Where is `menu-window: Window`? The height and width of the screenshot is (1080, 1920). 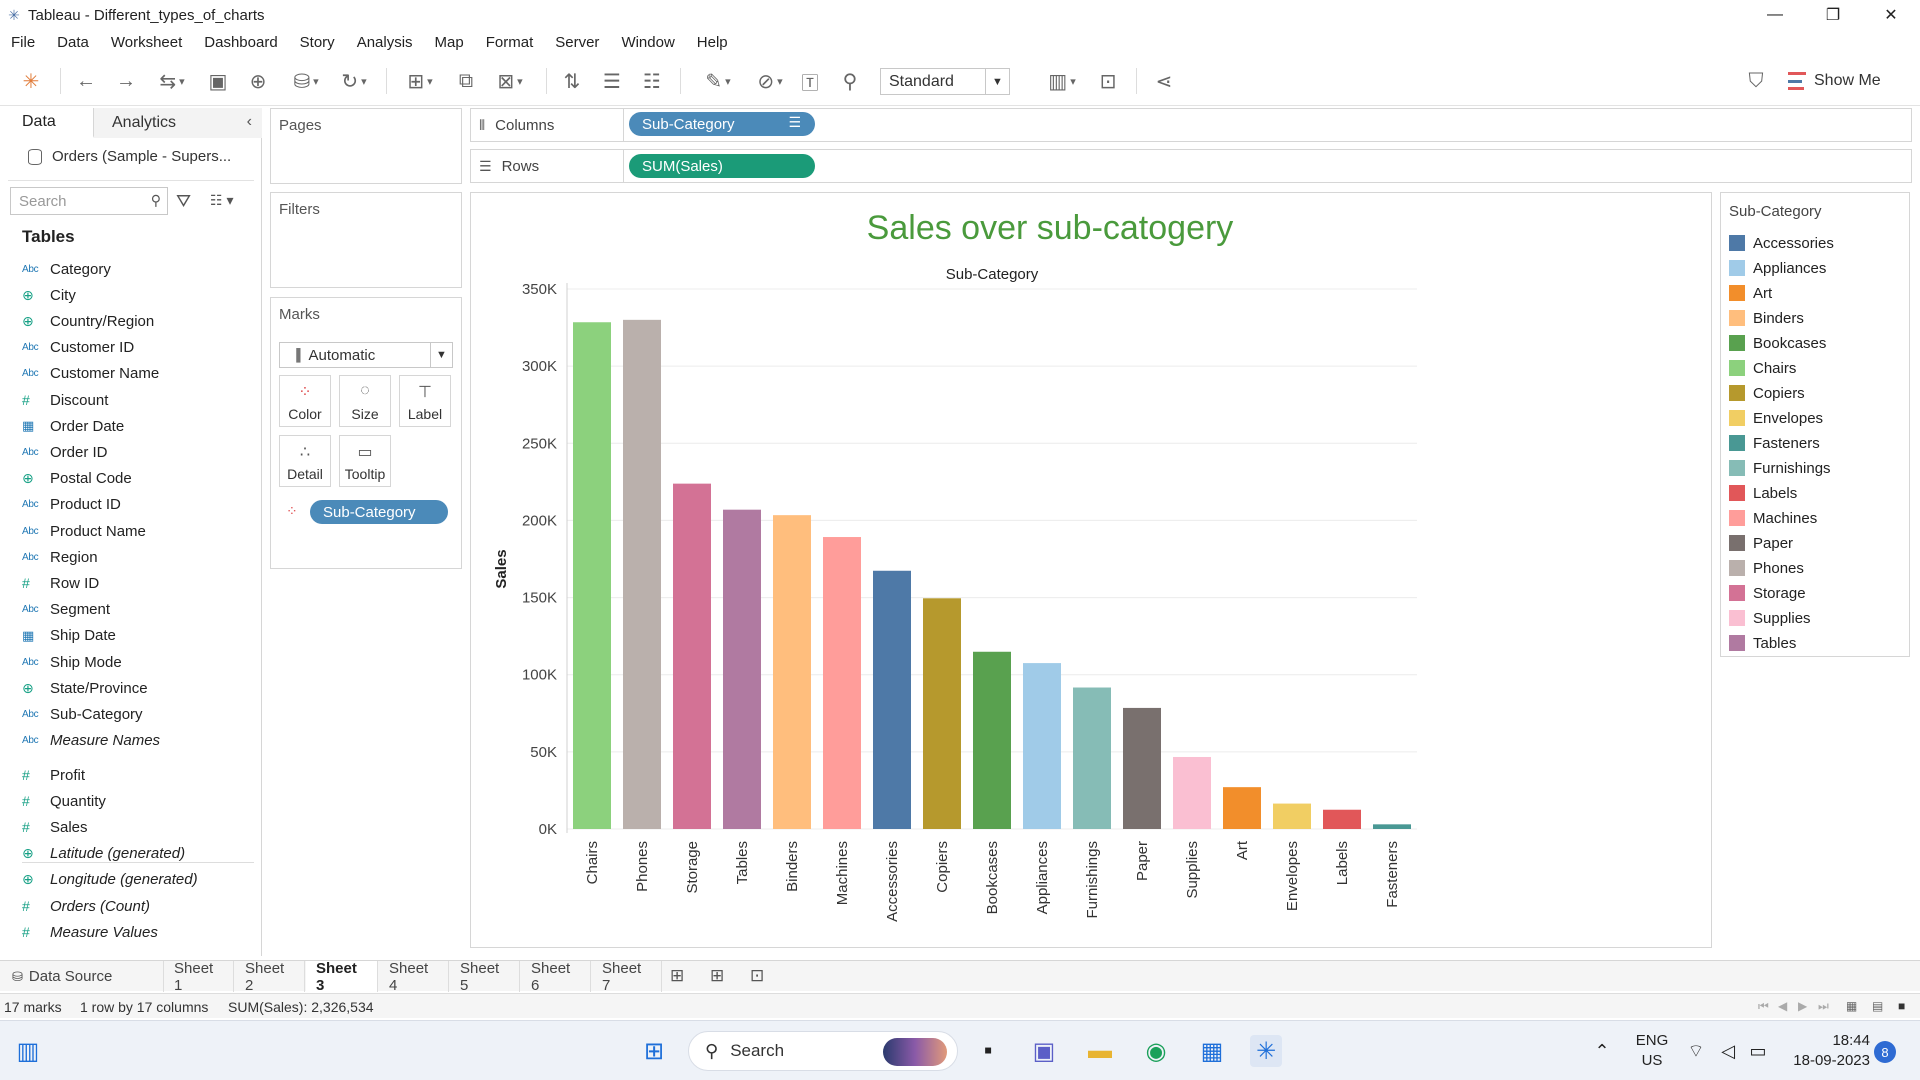 menu-window: Window is located at coordinates (647, 42).